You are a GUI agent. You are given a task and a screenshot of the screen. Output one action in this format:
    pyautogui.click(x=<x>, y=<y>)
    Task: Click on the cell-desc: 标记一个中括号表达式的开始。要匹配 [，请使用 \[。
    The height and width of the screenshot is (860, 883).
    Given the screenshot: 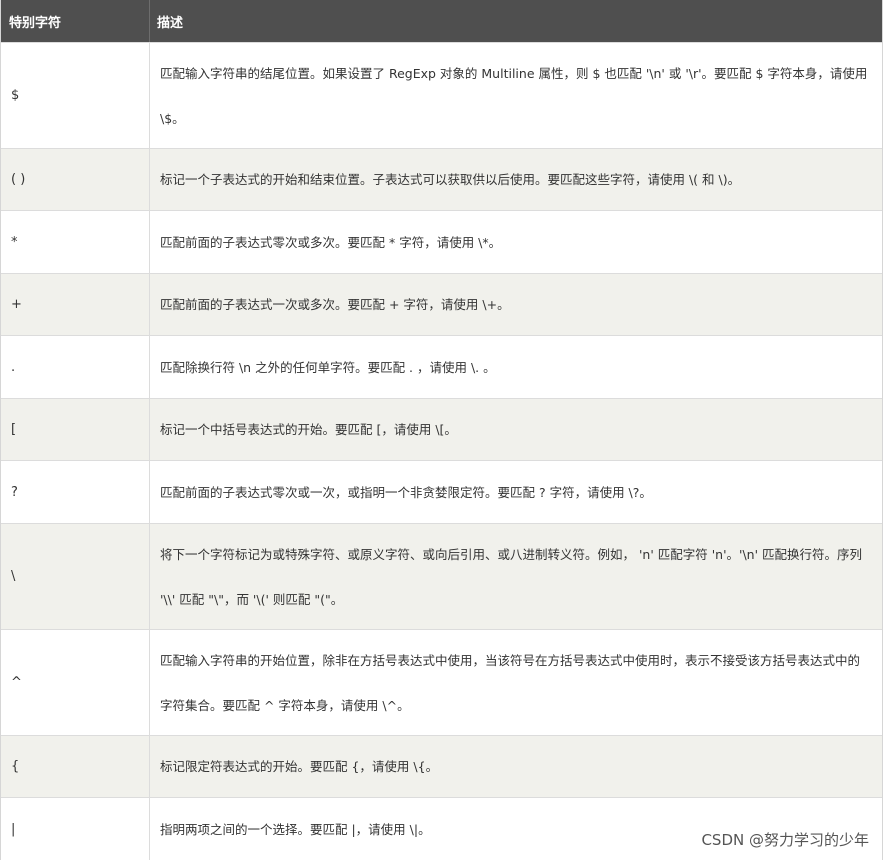 What is the action you would take?
    pyautogui.click(x=308, y=429)
    